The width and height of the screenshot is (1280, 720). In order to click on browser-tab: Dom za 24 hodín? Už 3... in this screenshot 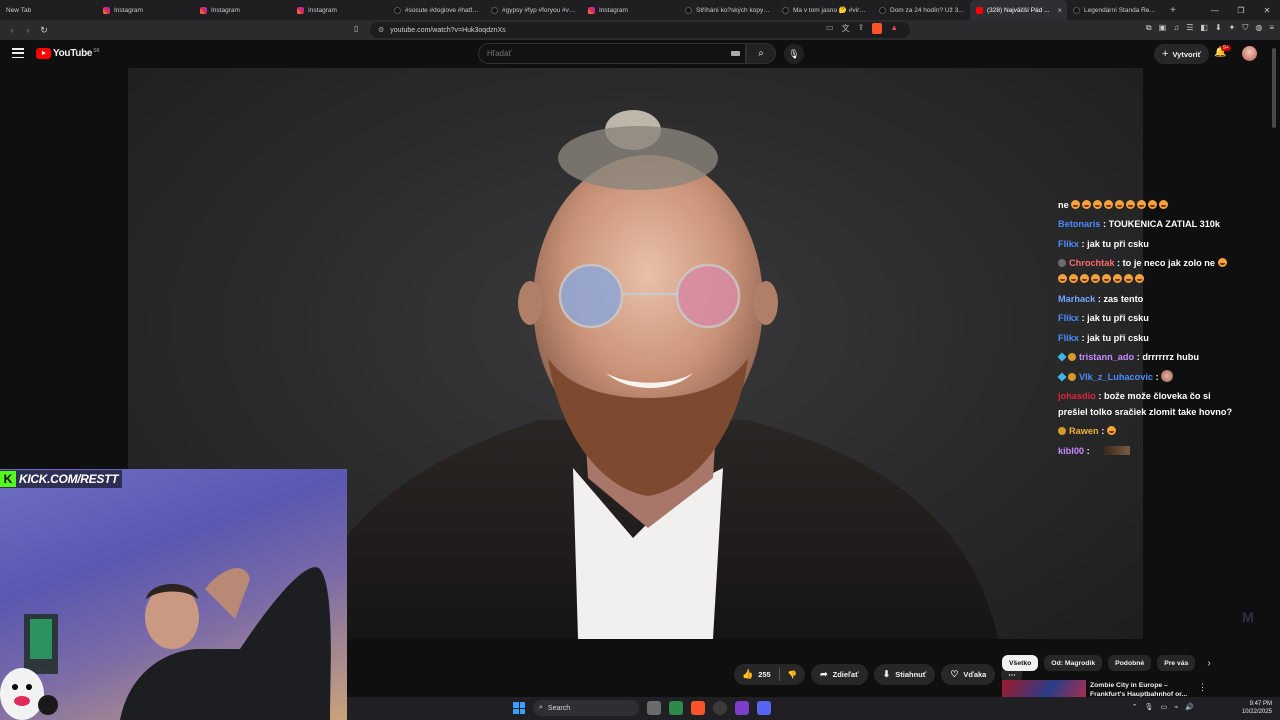, I will do `click(921, 10)`.